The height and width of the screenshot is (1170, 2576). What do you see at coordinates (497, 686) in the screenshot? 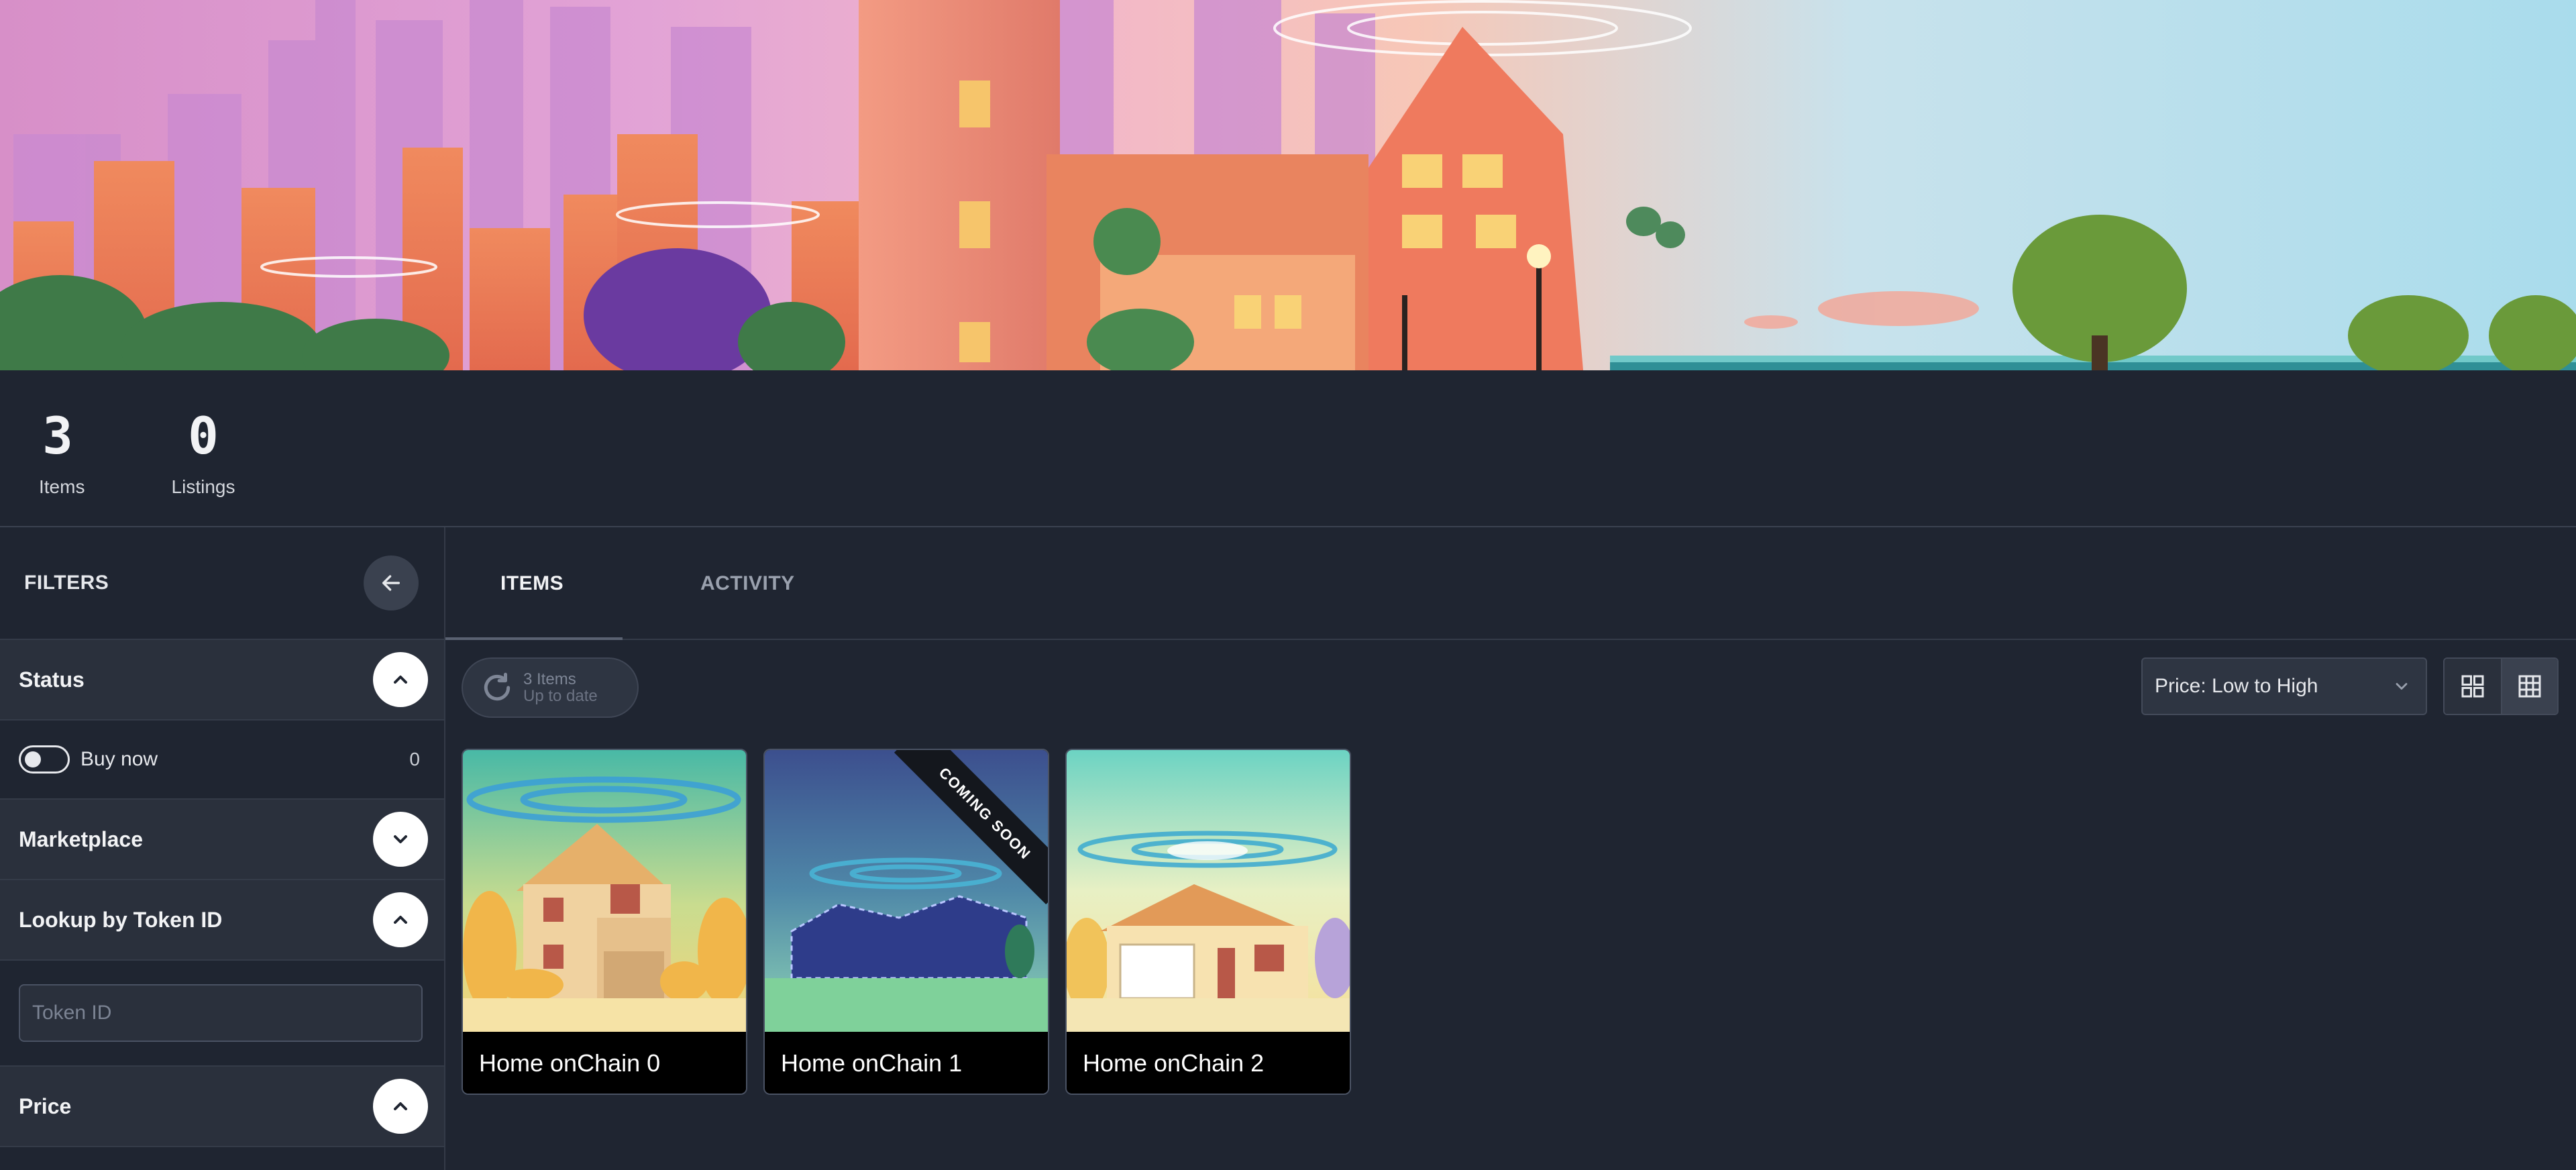
I see `refresh-icon` at bounding box center [497, 686].